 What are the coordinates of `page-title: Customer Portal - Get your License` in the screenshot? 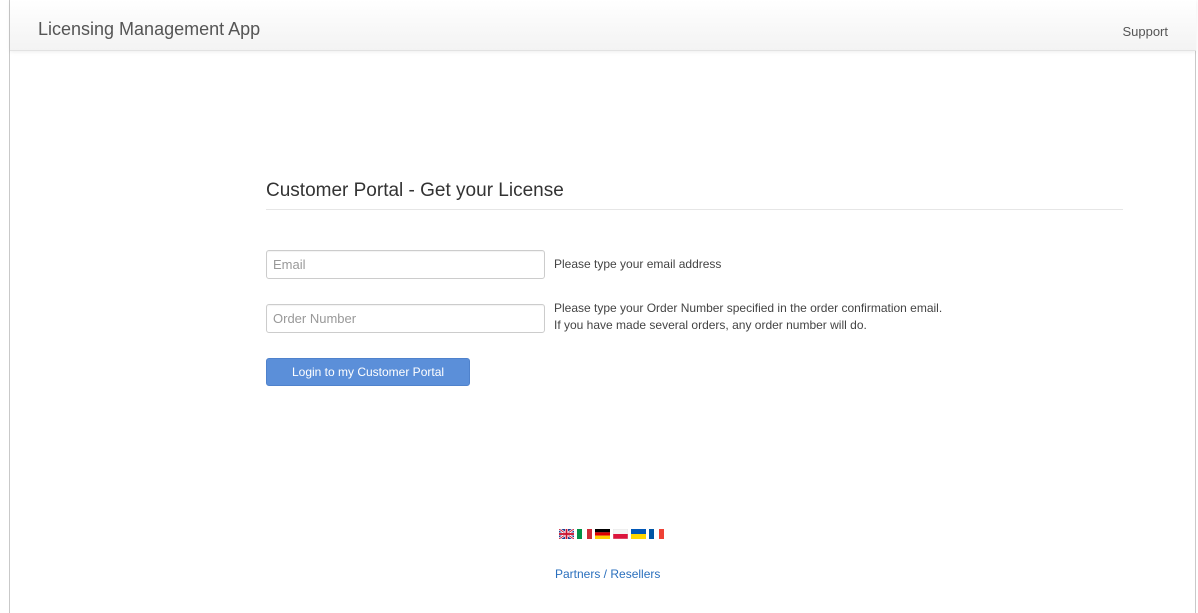 It's located at (415, 190).